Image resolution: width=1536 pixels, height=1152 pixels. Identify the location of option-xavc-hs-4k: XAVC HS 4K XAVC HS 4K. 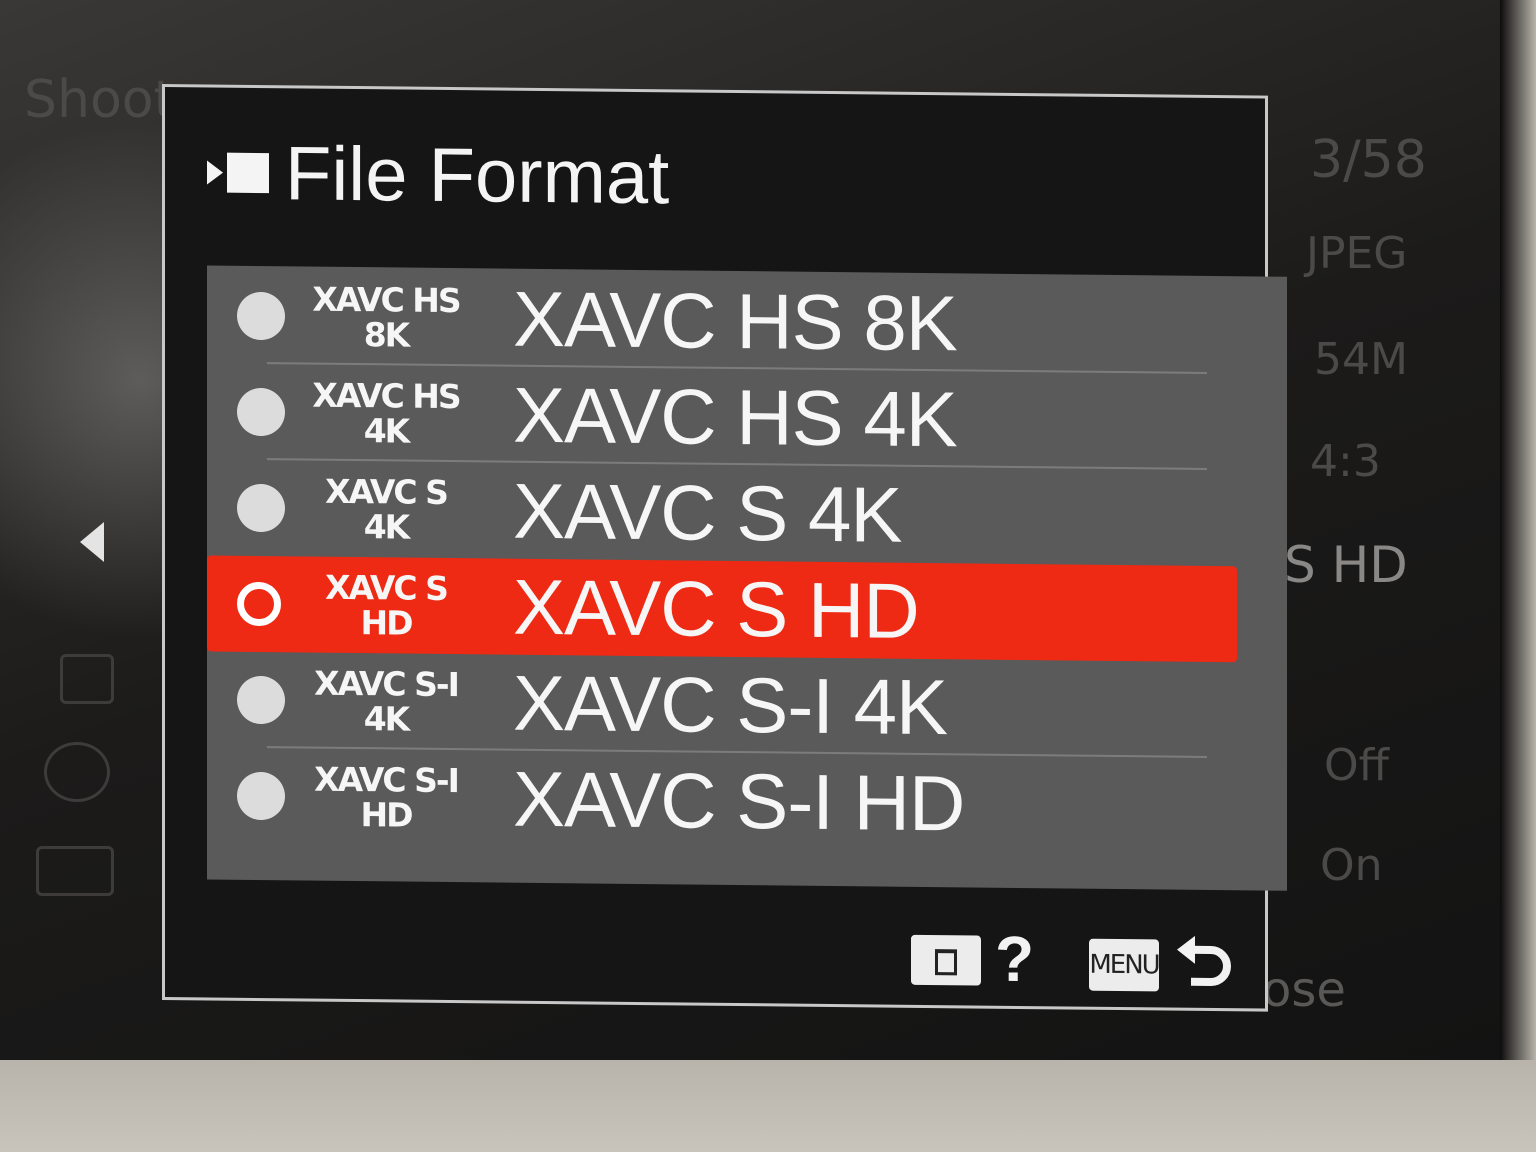
(727, 416).